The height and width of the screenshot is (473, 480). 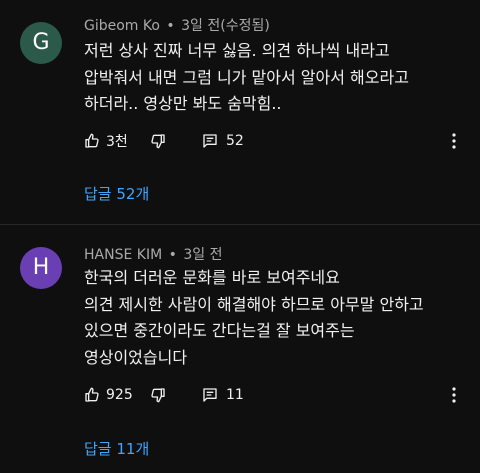 I want to click on reply-count: 52, so click(x=235, y=141).